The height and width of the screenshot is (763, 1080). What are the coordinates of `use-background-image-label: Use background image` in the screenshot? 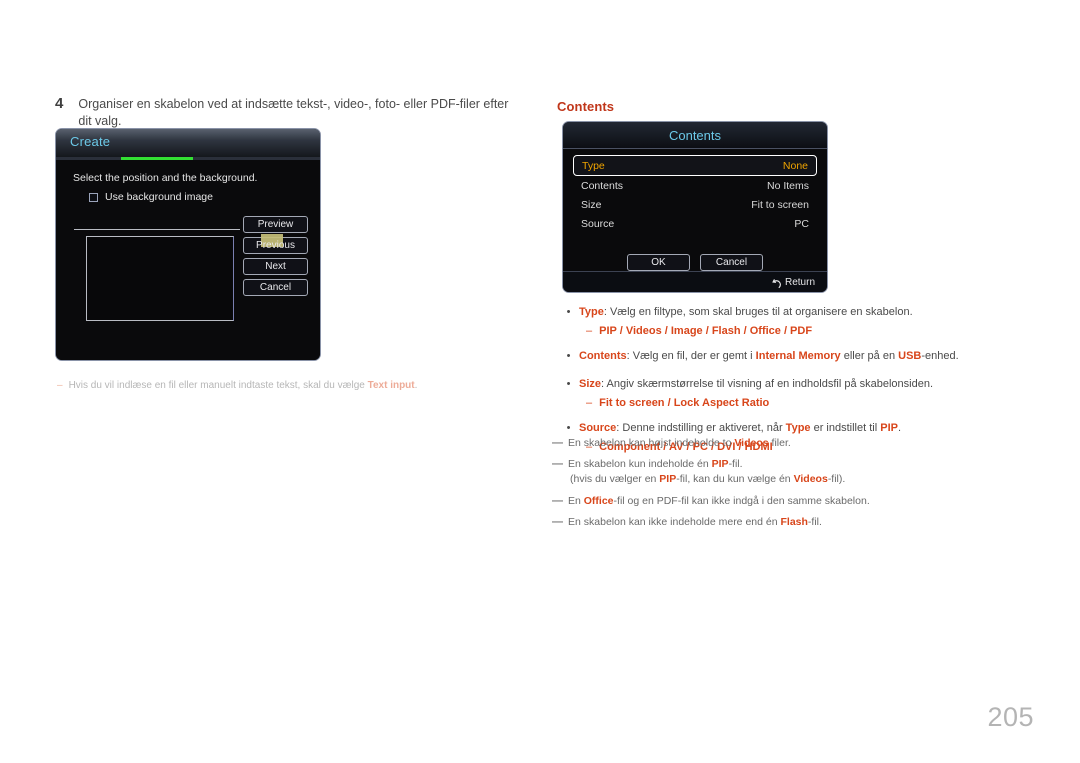 It's located at (159, 197).